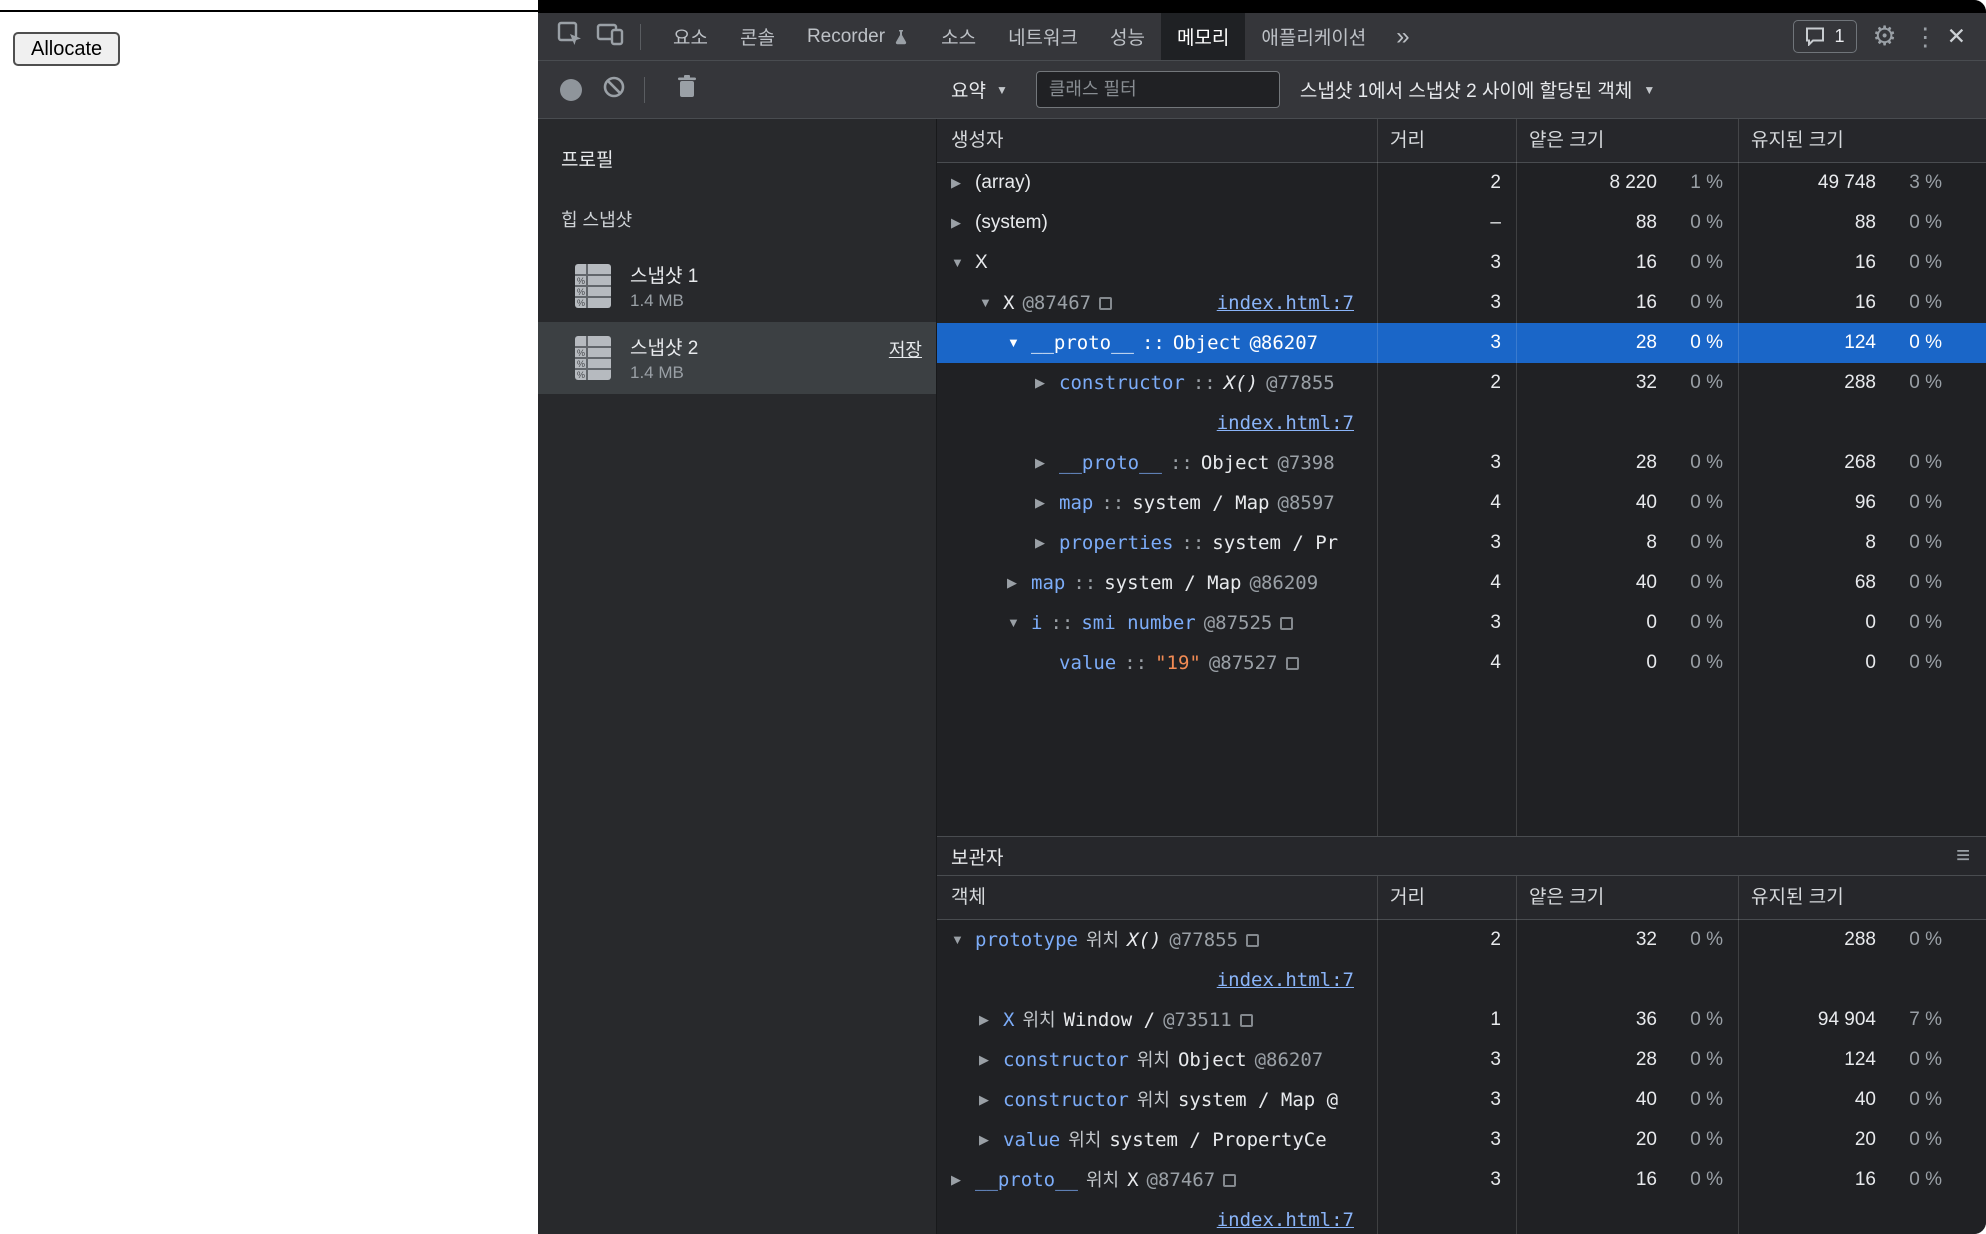 The height and width of the screenshot is (1234, 1986). I want to click on constructors-header: 생성자 거리 얕은 크기 유지된 크기, so click(1461, 141).